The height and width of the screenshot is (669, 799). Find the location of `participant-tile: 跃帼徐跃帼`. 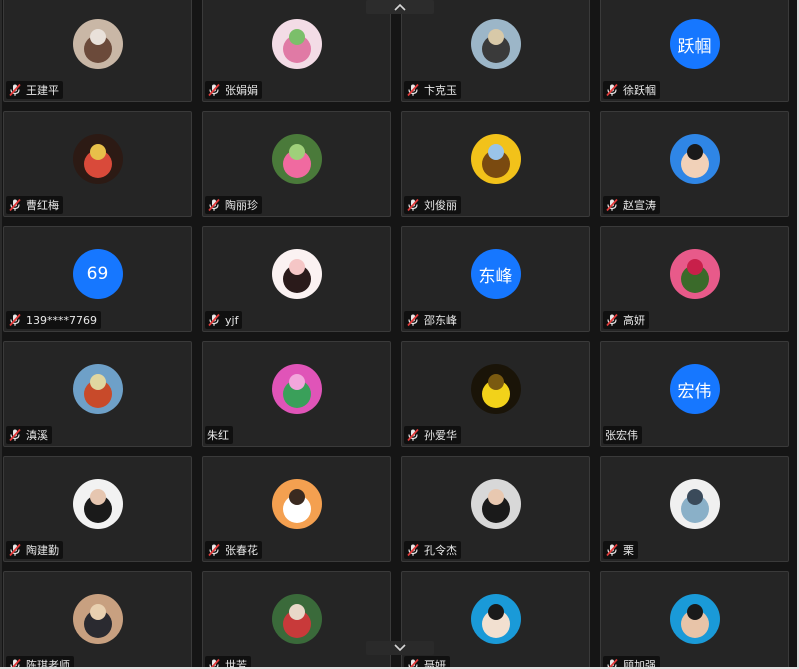

participant-tile: 跃帼徐跃帼 is located at coordinates (694, 51).